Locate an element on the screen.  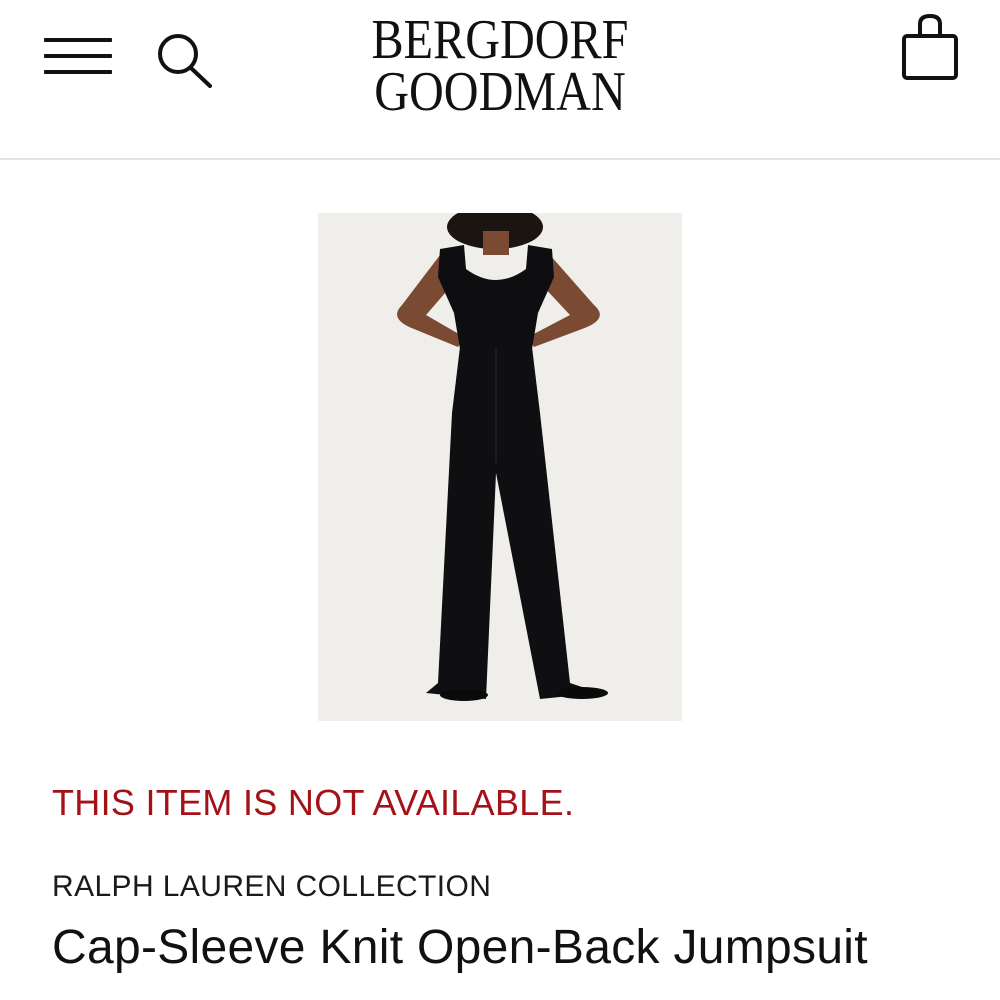
logo-line-2: GOODMAN is located at coordinates (500, 92).